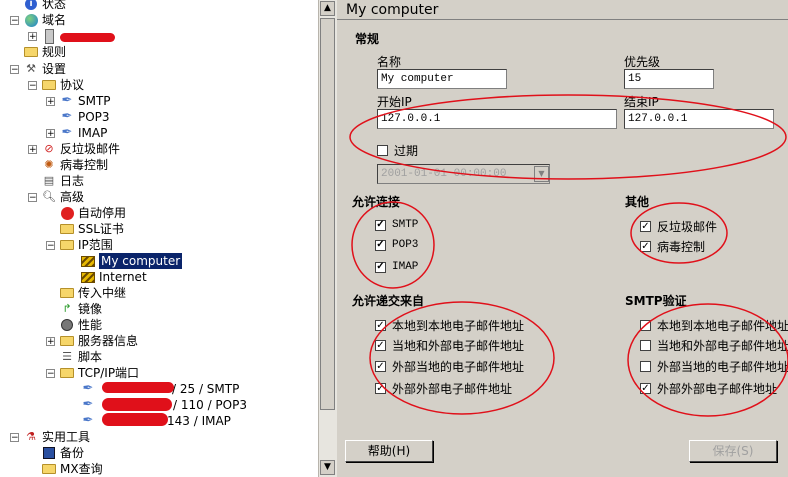  Describe the element at coordinates (678, 226) in the screenshot. I see `antispam-checkbox: ✓ 反垃圾邮件` at that location.